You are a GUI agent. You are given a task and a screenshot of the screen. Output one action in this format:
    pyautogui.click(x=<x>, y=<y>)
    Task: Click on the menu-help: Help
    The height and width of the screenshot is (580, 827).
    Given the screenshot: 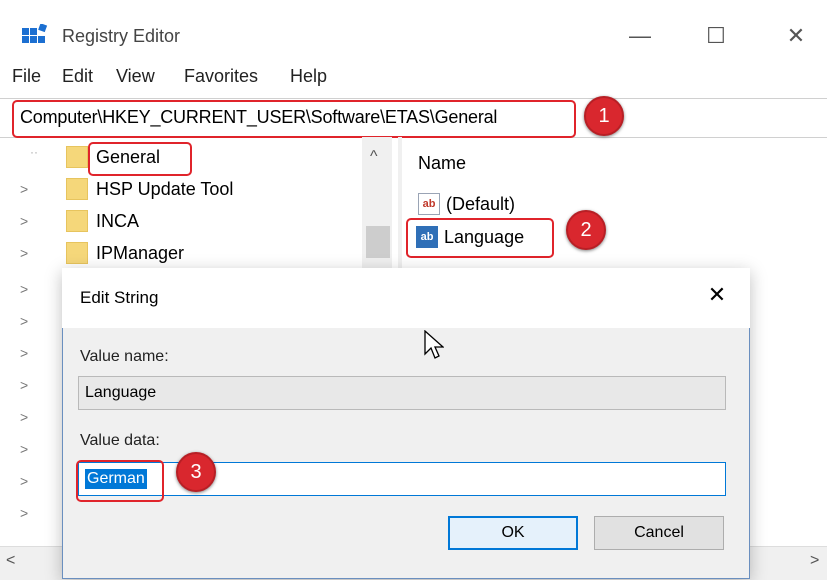 What is the action you would take?
    pyautogui.click(x=308, y=76)
    